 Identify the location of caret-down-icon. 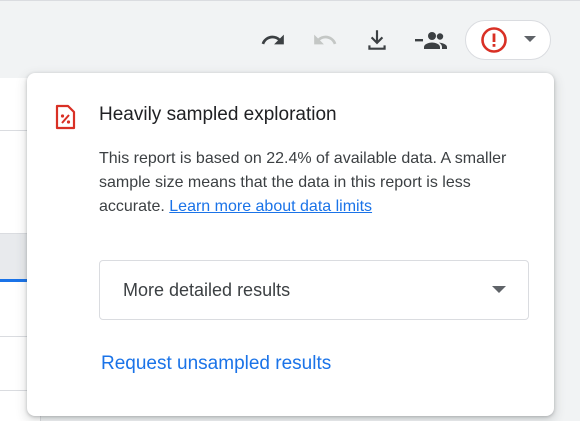
(530, 39).